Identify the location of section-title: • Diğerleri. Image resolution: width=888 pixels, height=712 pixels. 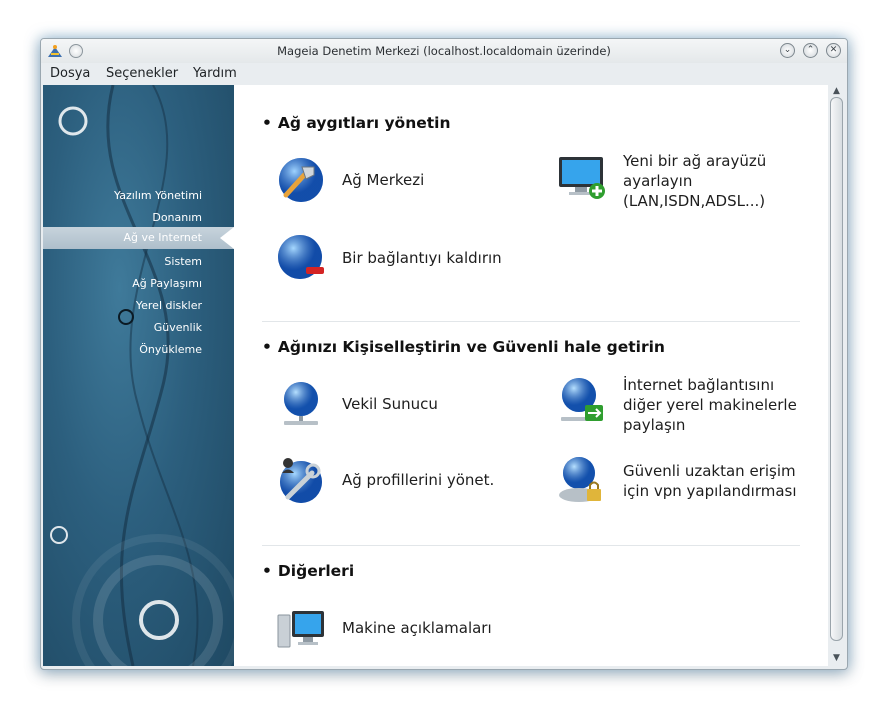
(308, 571).